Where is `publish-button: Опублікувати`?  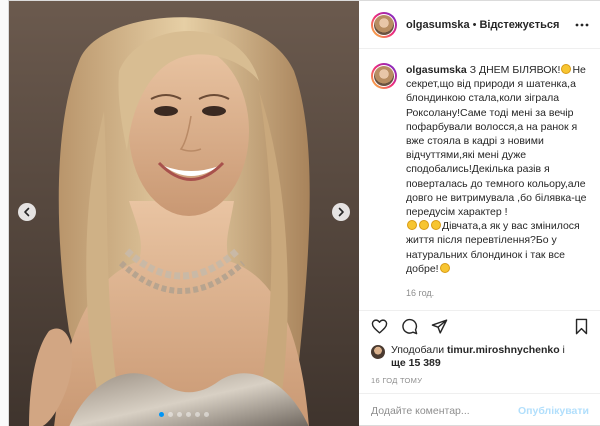
publish-button: Опублікувати is located at coordinates (553, 411).